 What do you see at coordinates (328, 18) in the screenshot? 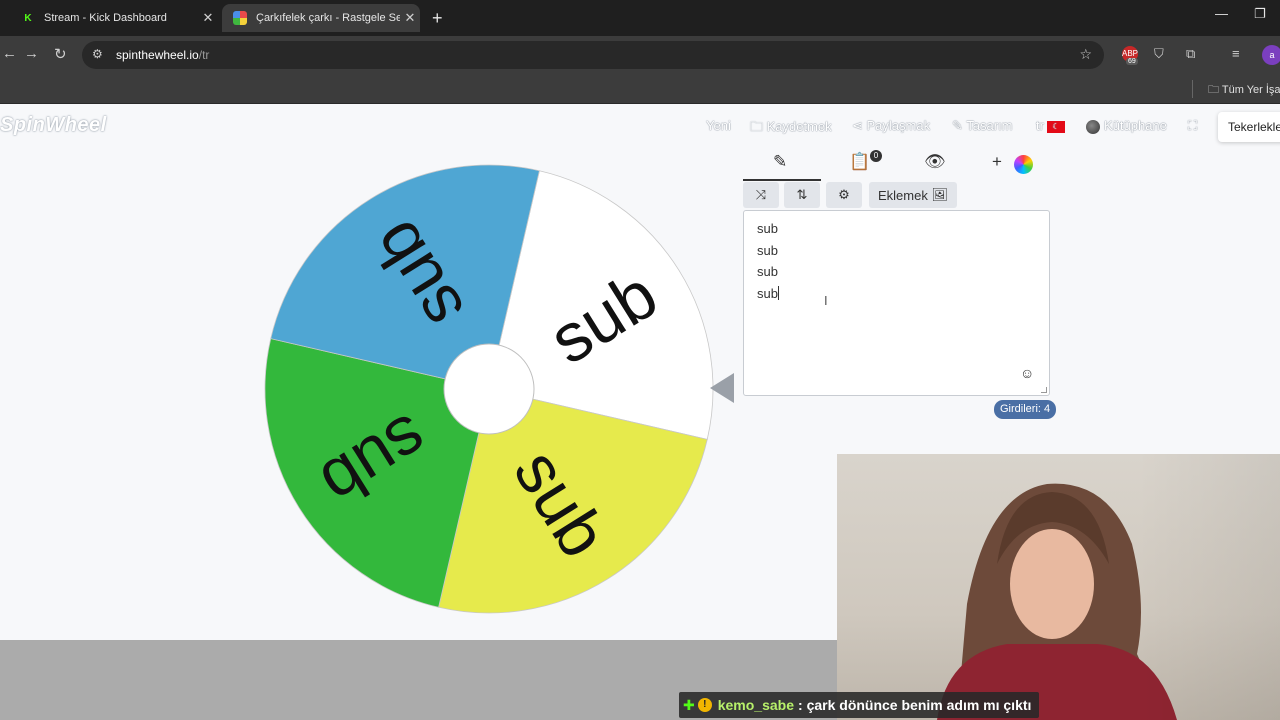
I see `tab-title: Çarkıfelek çarkı - Rastgele Seçer` at bounding box center [328, 18].